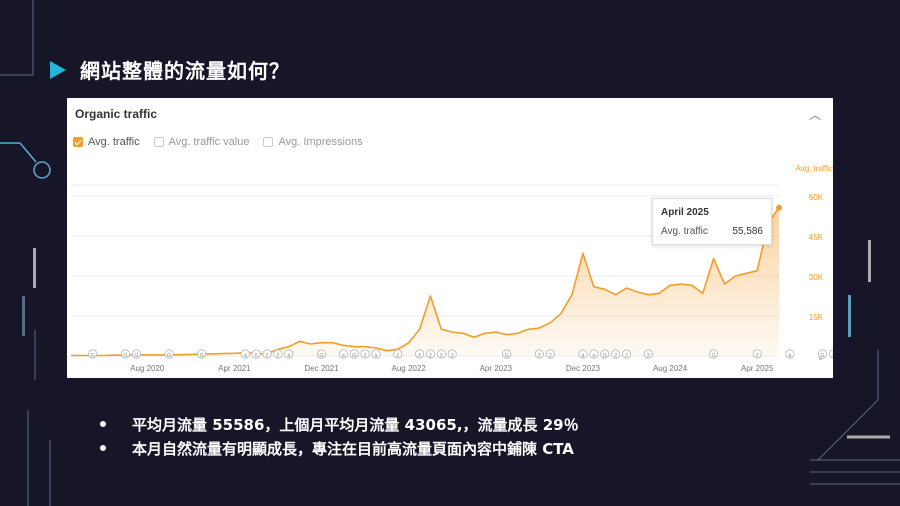 Image resolution: width=900 pixels, height=506 pixels. Describe the element at coordinates (648, 356) in the screenshot. I see `annotation-marker-label: 3` at that location.